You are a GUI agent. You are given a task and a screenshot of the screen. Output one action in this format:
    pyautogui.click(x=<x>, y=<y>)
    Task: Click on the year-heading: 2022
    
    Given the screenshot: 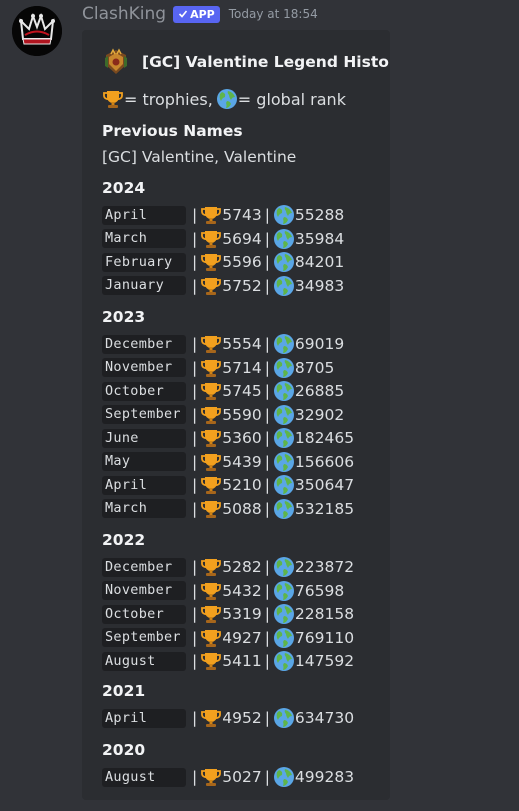 What is the action you would take?
    pyautogui.click(x=124, y=540)
    